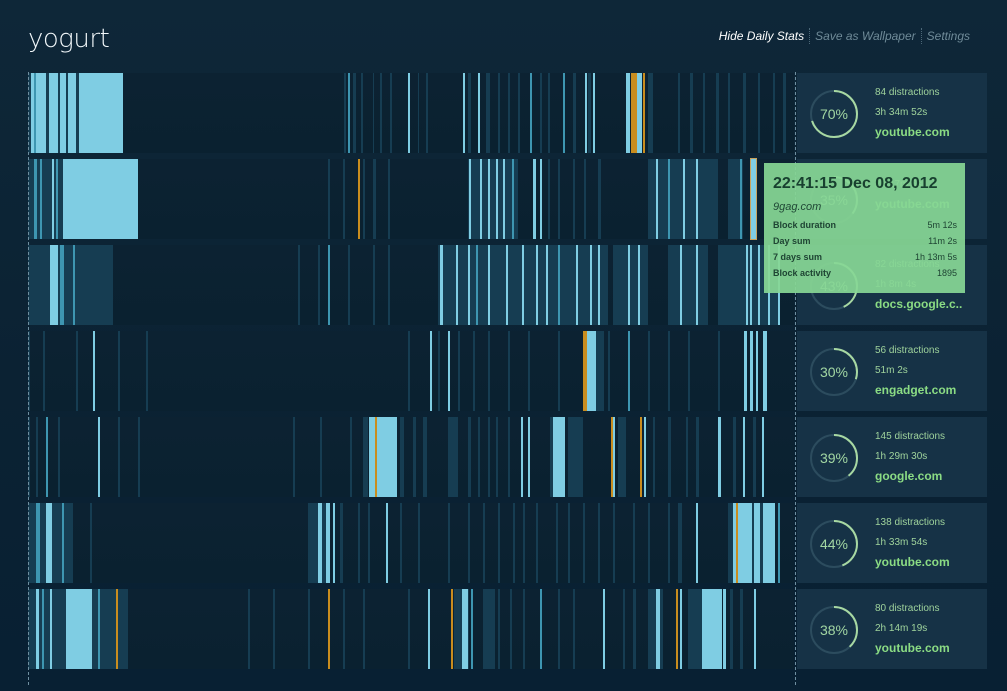  Describe the element at coordinates (753, 199) in the screenshot. I see `selected-activity-block` at that location.